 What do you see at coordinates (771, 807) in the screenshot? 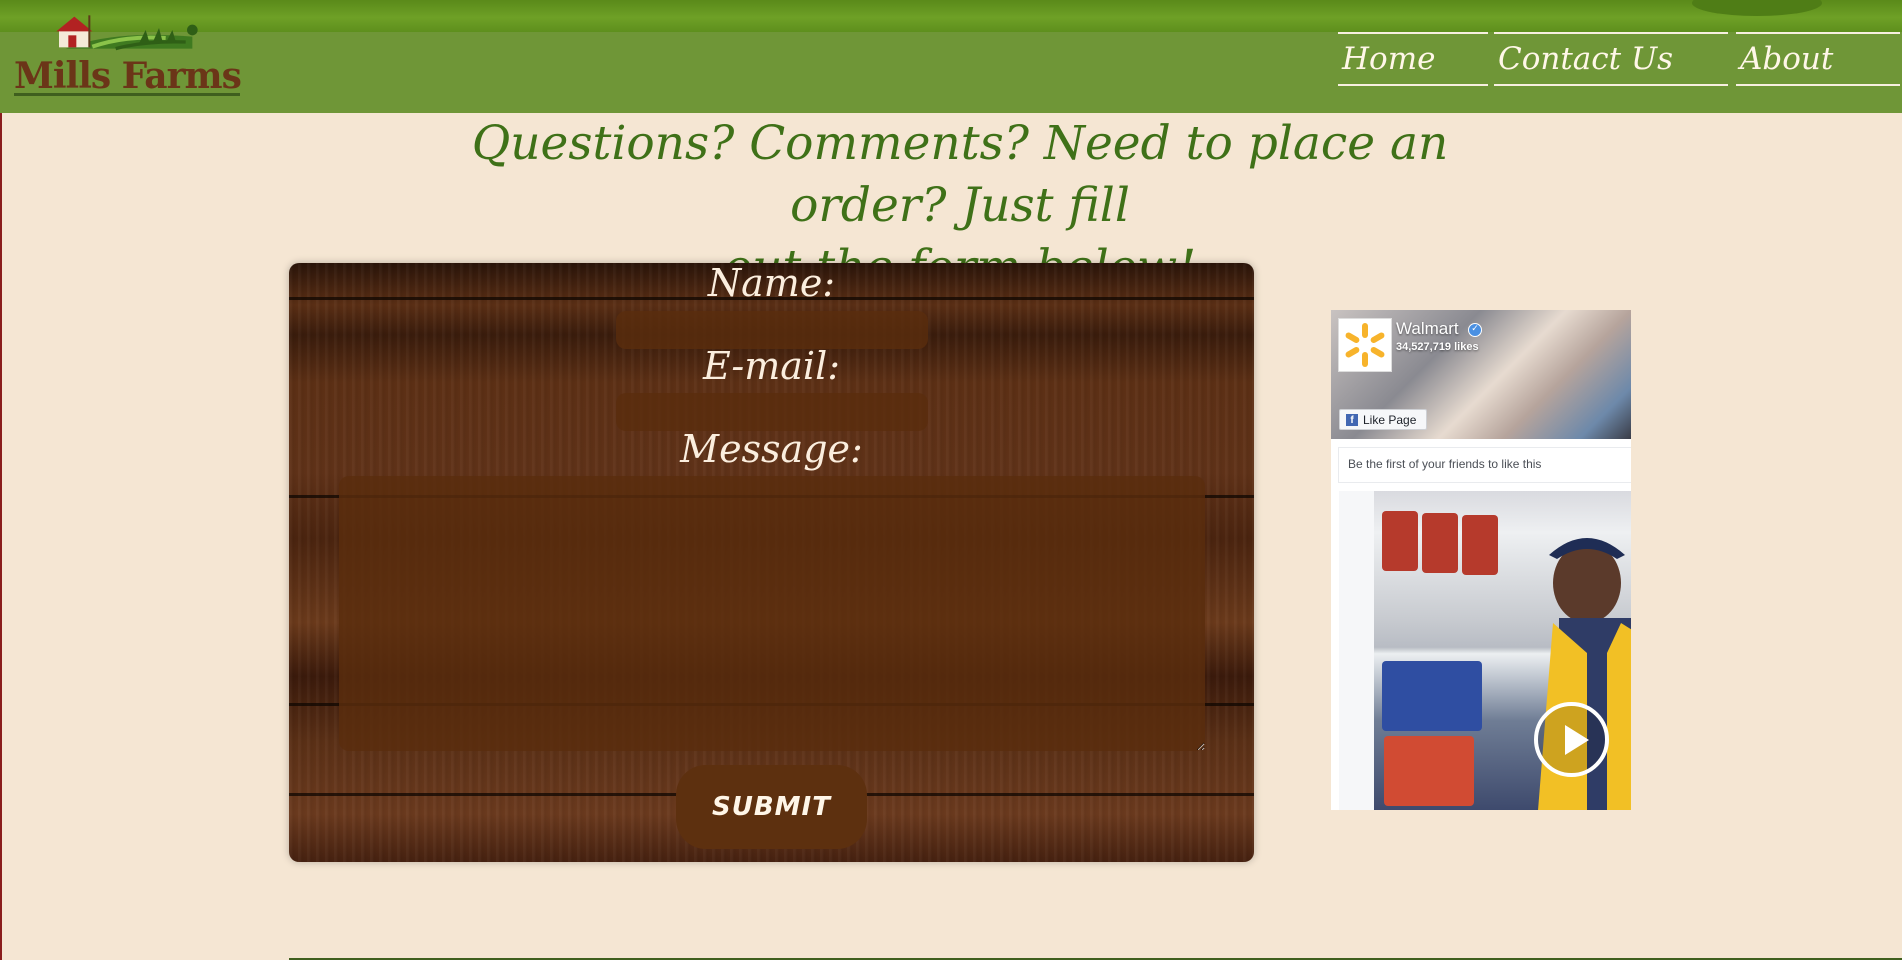
I see `submit-button: SUBMIT` at bounding box center [771, 807].